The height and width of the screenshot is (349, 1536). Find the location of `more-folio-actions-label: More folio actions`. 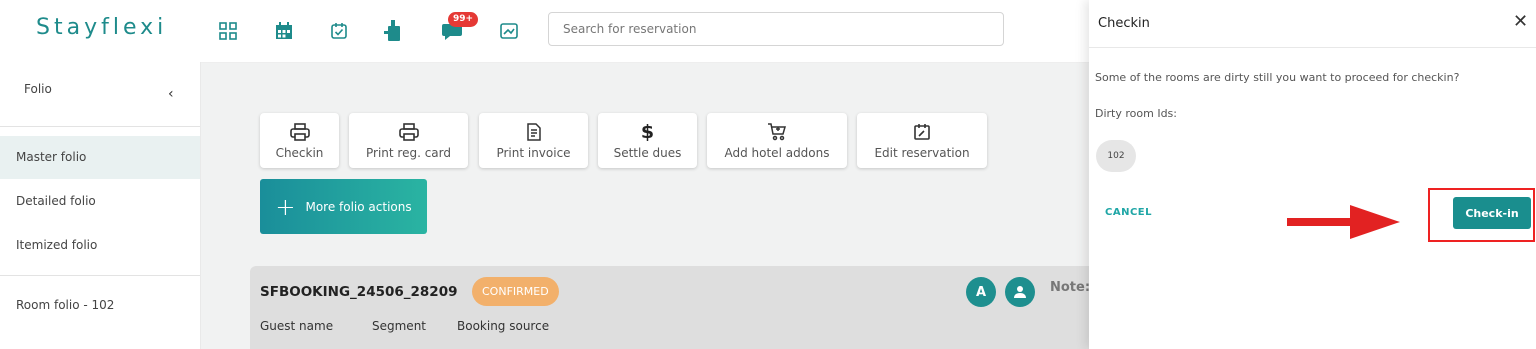

more-folio-actions-label: More folio actions is located at coordinates (358, 206).